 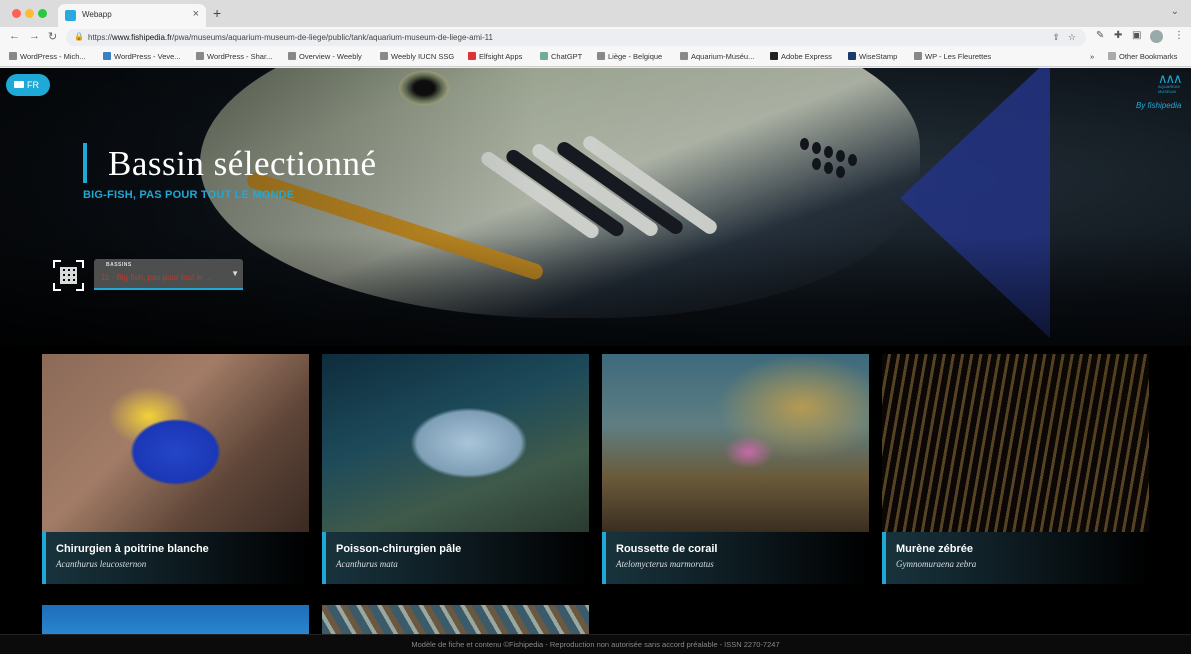 What do you see at coordinates (189, 195) in the screenshot?
I see `page-subtitle: BIG-FISH, PAS POUR TOUT LE MONDE` at bounding box center [189, 195].